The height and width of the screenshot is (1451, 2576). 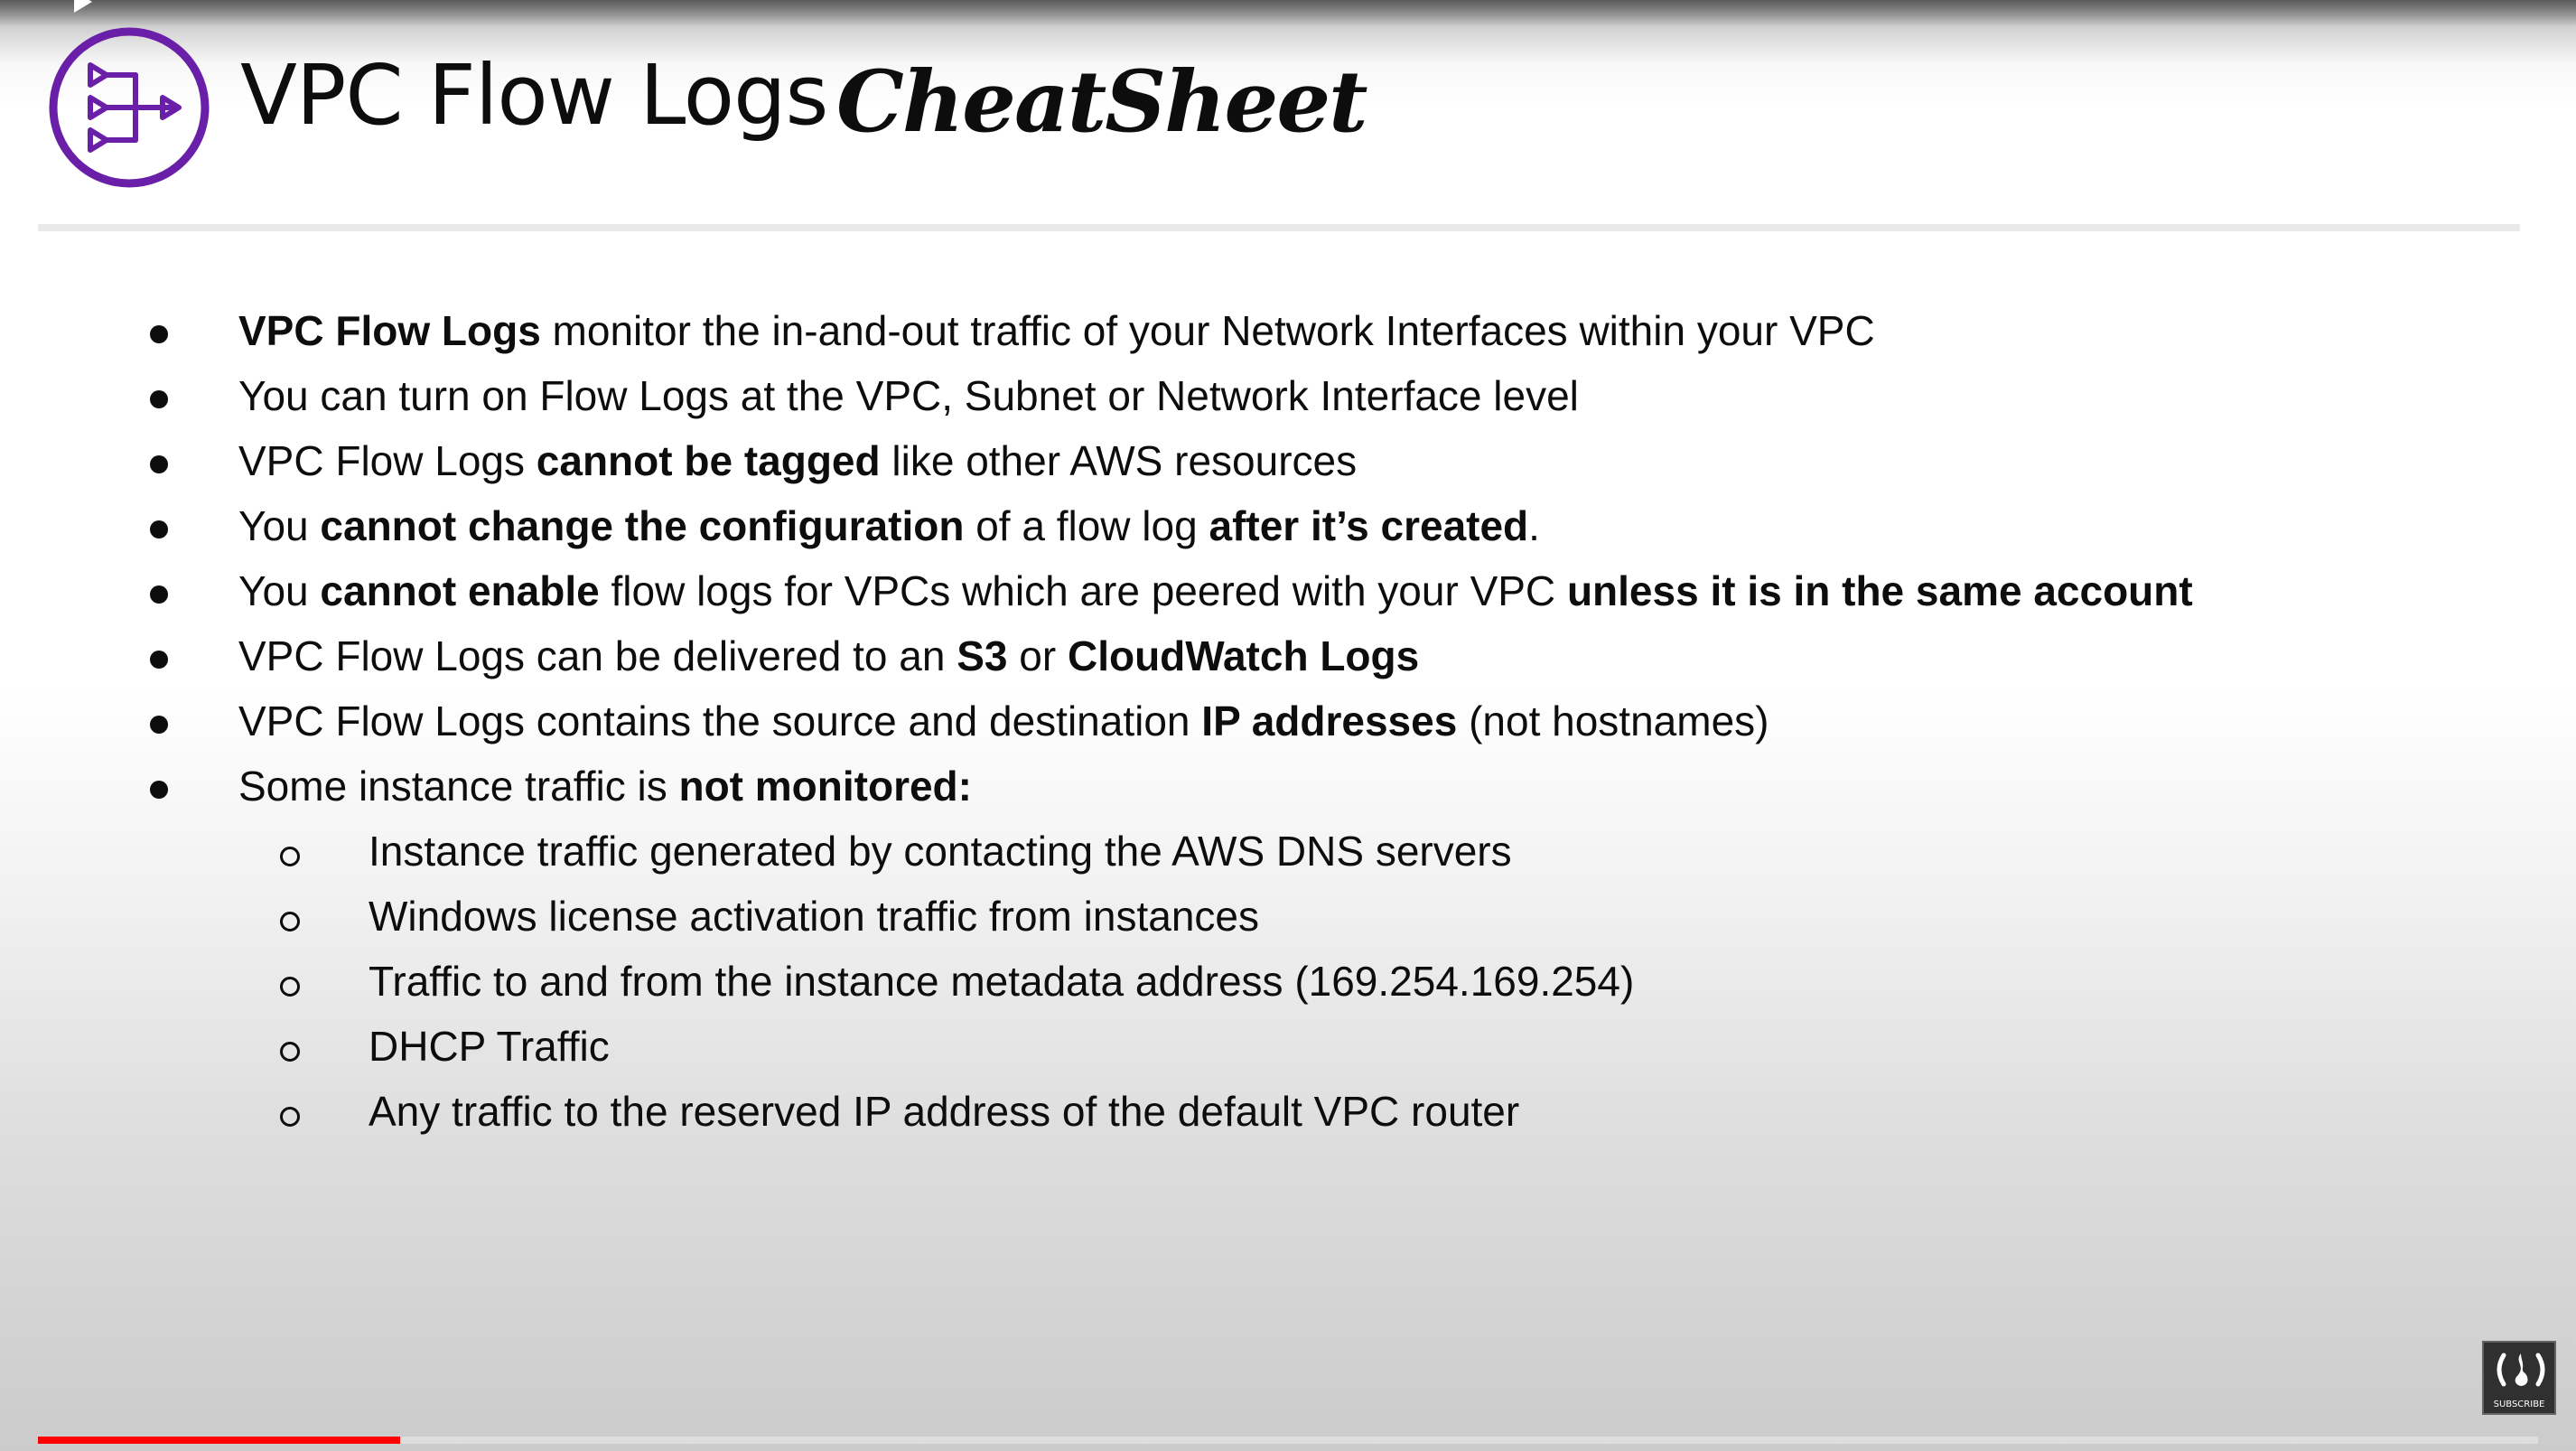 What do you see at coordinates (389, 330) in the screenshot?
I see `bullet-text-bold: VPC Flow Logs` at bounding box center [389, 330].